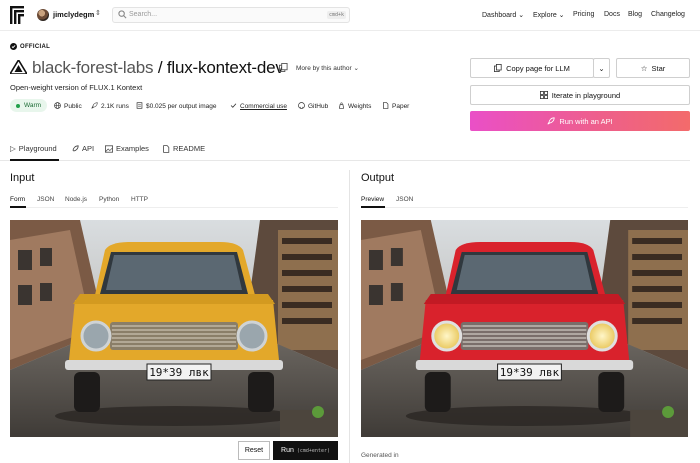 This screenshot has height=463, width=700. I want to click on model-owner: black-forest-labs, so click(93, 67).